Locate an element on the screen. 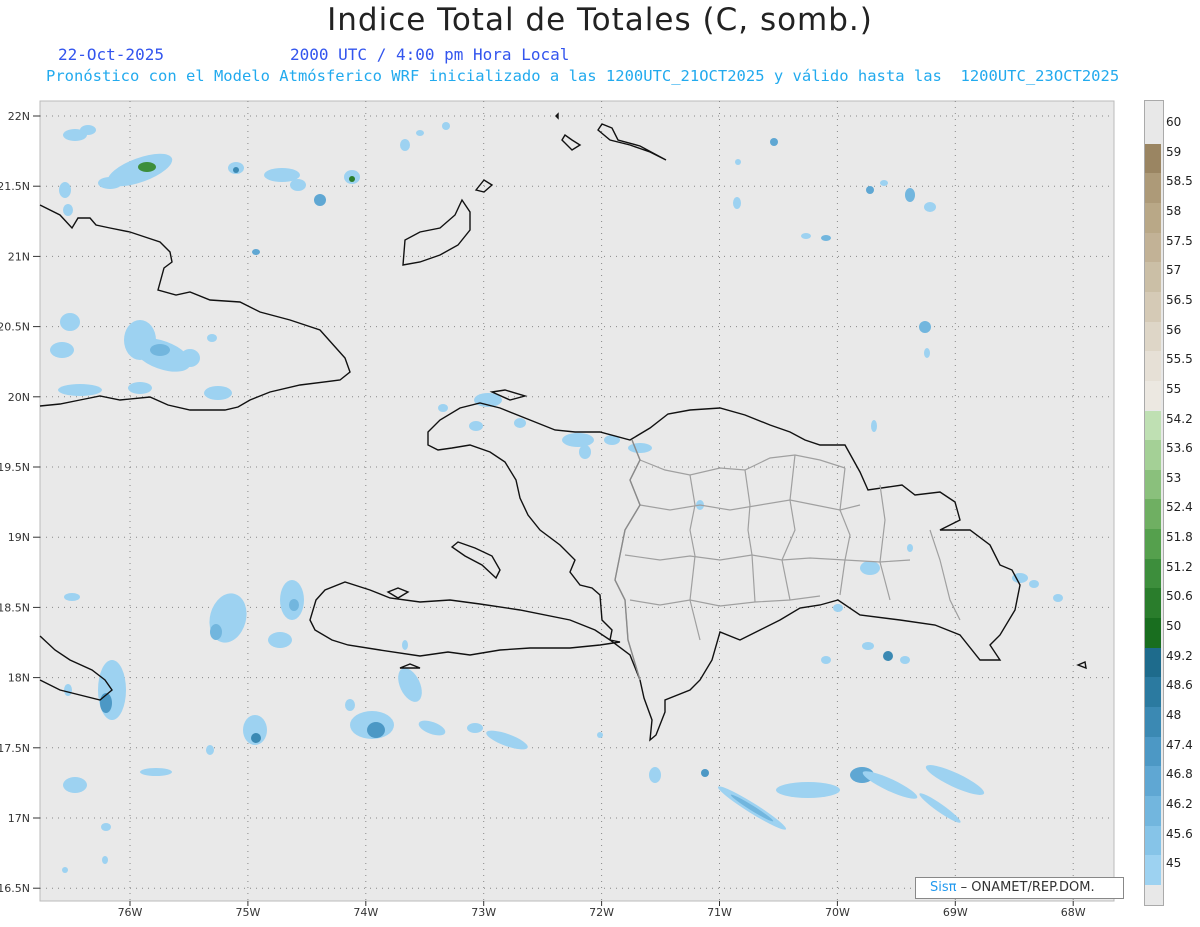  lat-label: 21N is located at coordinates (19, 256).